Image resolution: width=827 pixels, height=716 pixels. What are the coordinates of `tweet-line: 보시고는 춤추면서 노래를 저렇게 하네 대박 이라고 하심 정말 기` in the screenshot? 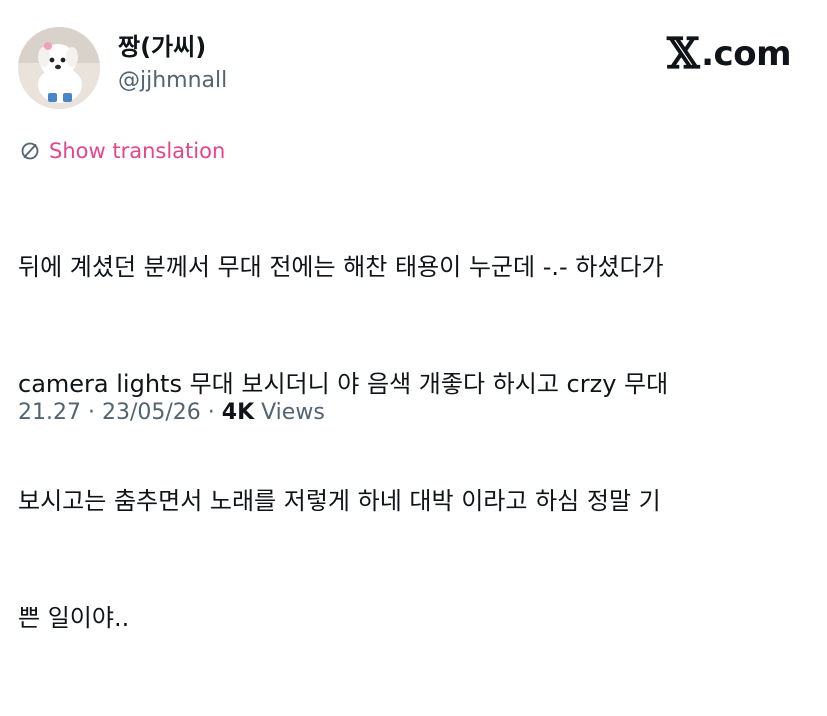 It's located at (339, 501).